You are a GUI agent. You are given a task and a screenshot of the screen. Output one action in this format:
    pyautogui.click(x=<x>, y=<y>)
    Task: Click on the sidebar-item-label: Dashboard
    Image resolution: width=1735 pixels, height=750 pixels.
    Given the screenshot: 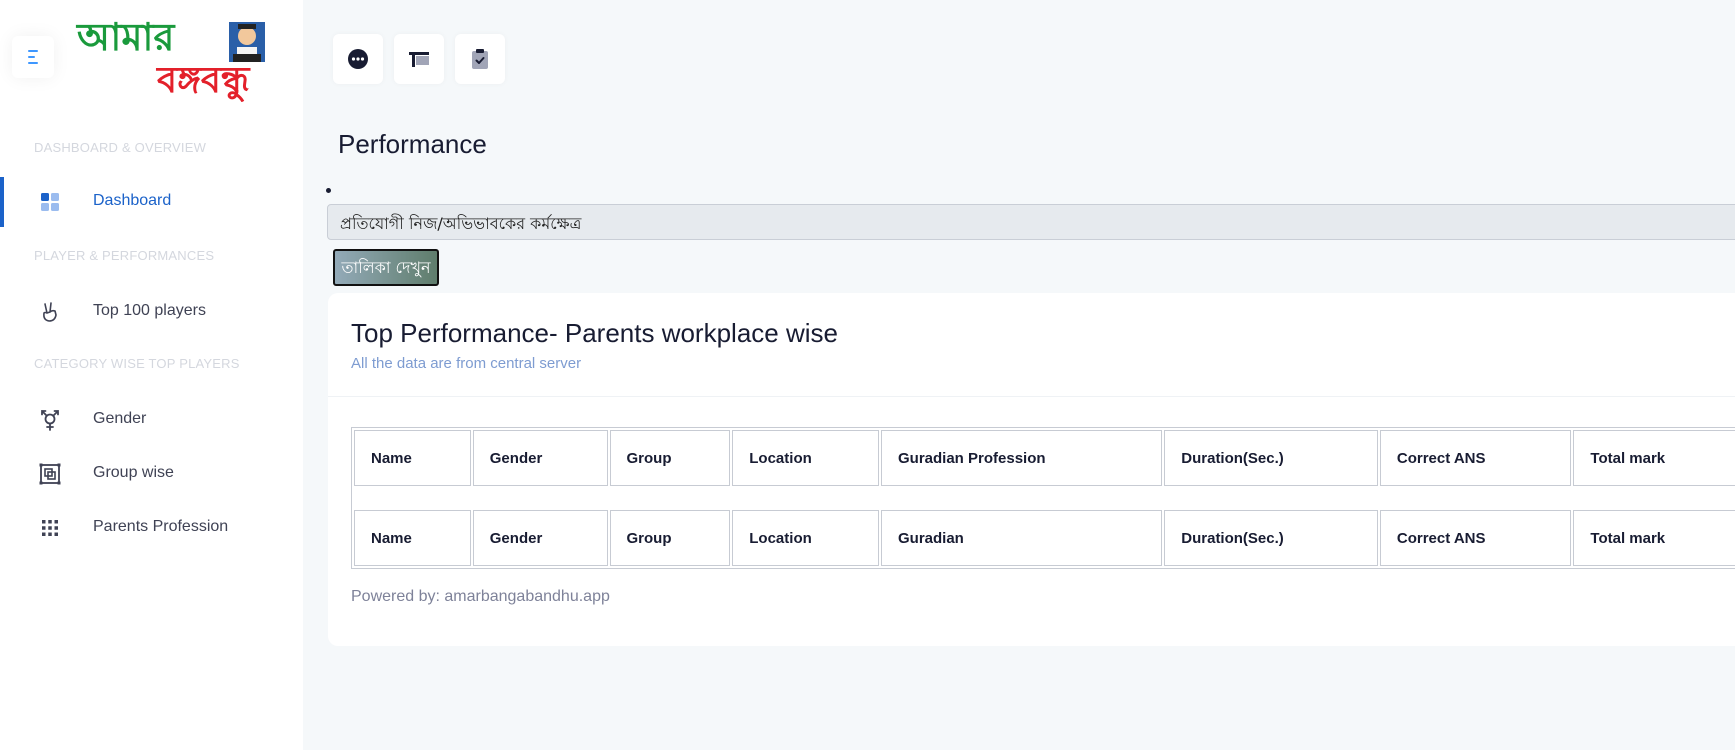 What is the action you would take?
    pyautogui.click(x=132, y=200)
    